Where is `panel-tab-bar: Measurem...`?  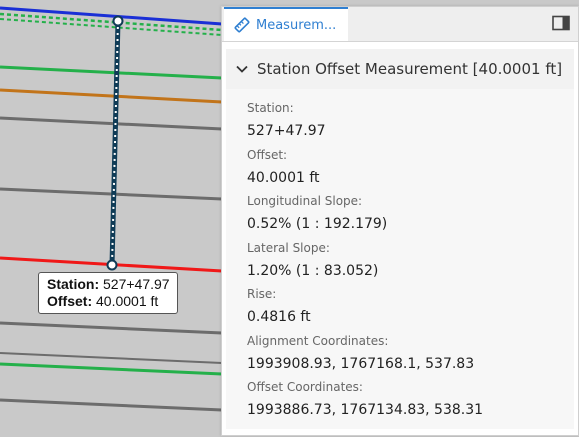
panel-tab-bar: Measurem... is located at coordinates (400, 24).